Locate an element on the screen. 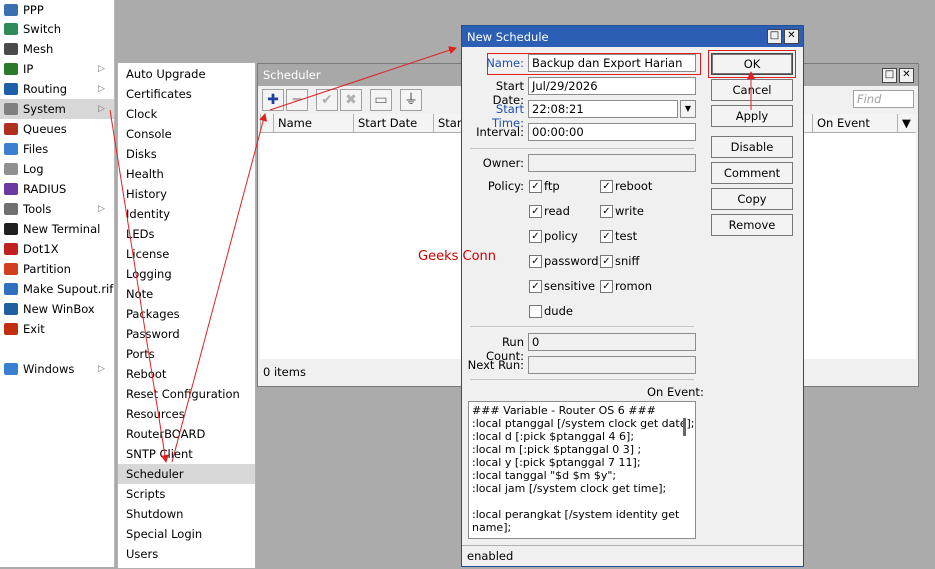 The image size is (935, 569). disable-button: Disable is located at coordinates (752, 147).